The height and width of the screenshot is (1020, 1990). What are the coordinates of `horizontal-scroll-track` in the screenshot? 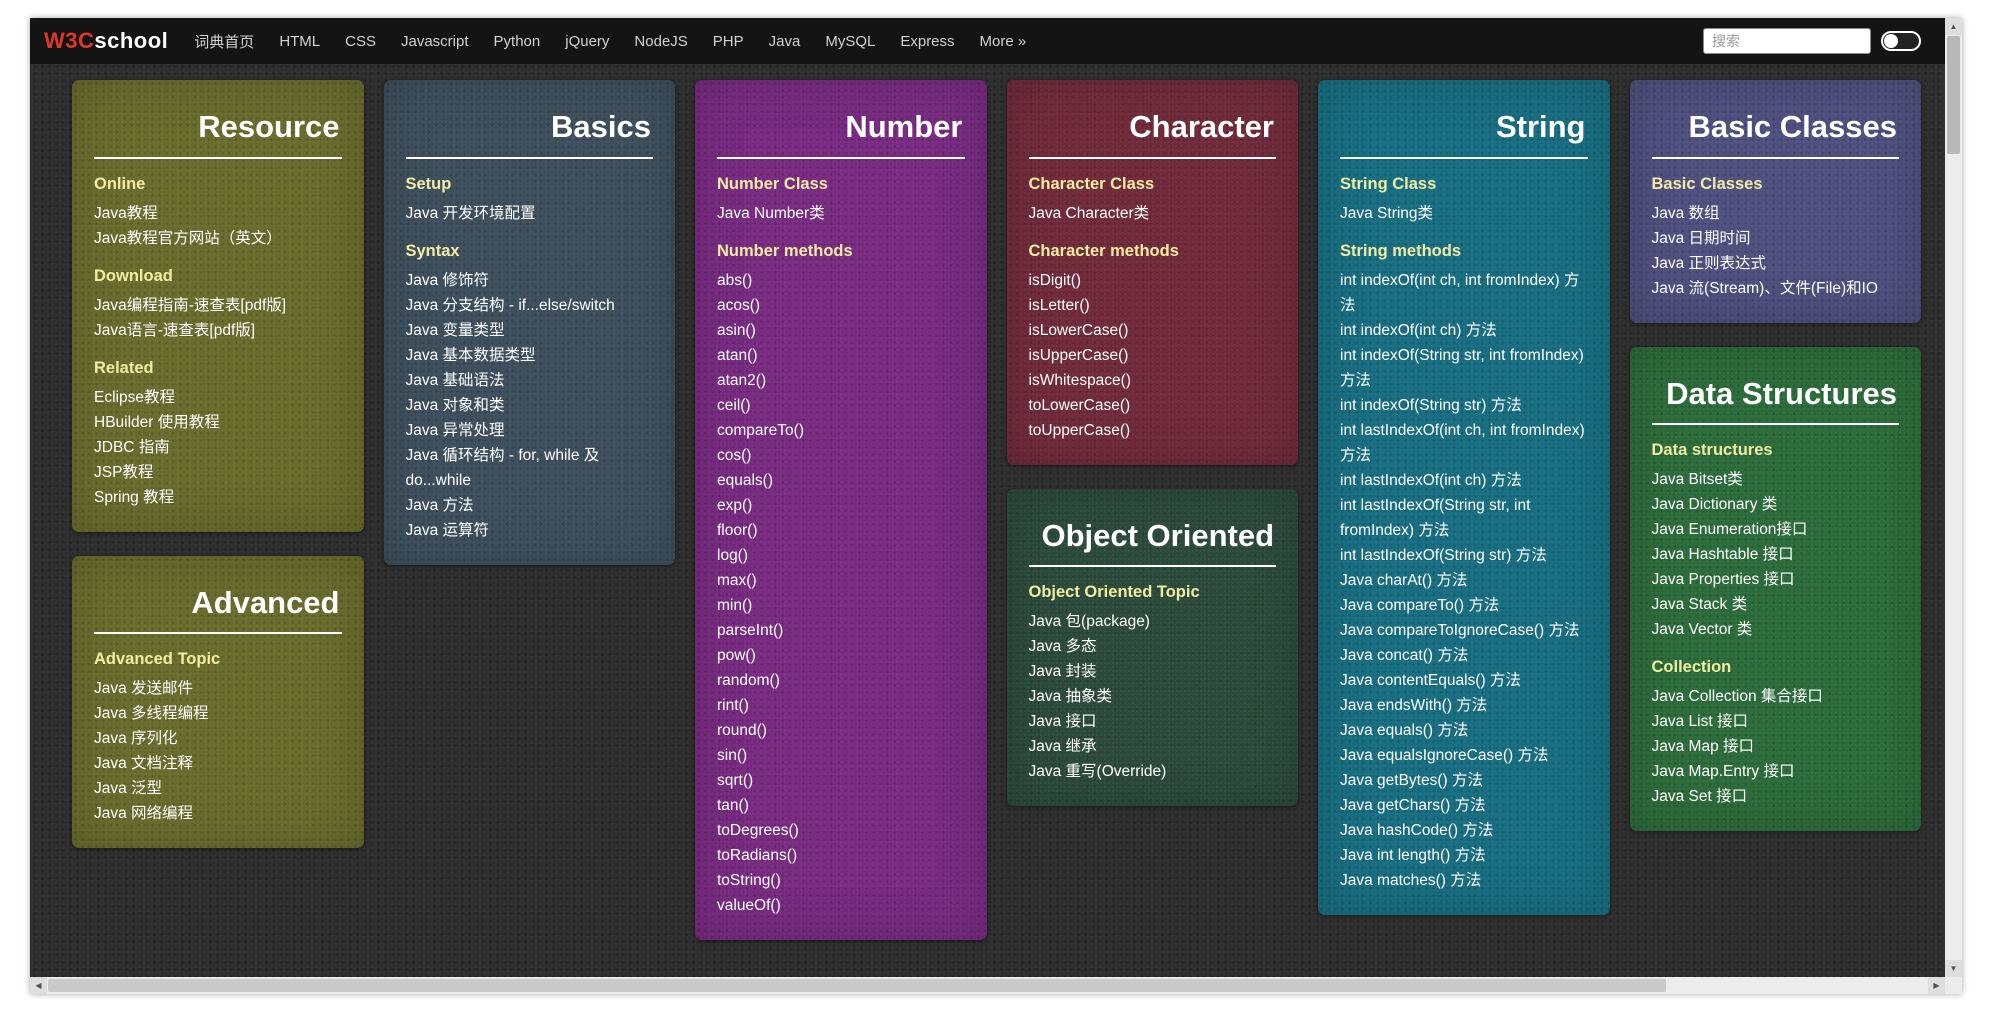 It's located at (987, 985).